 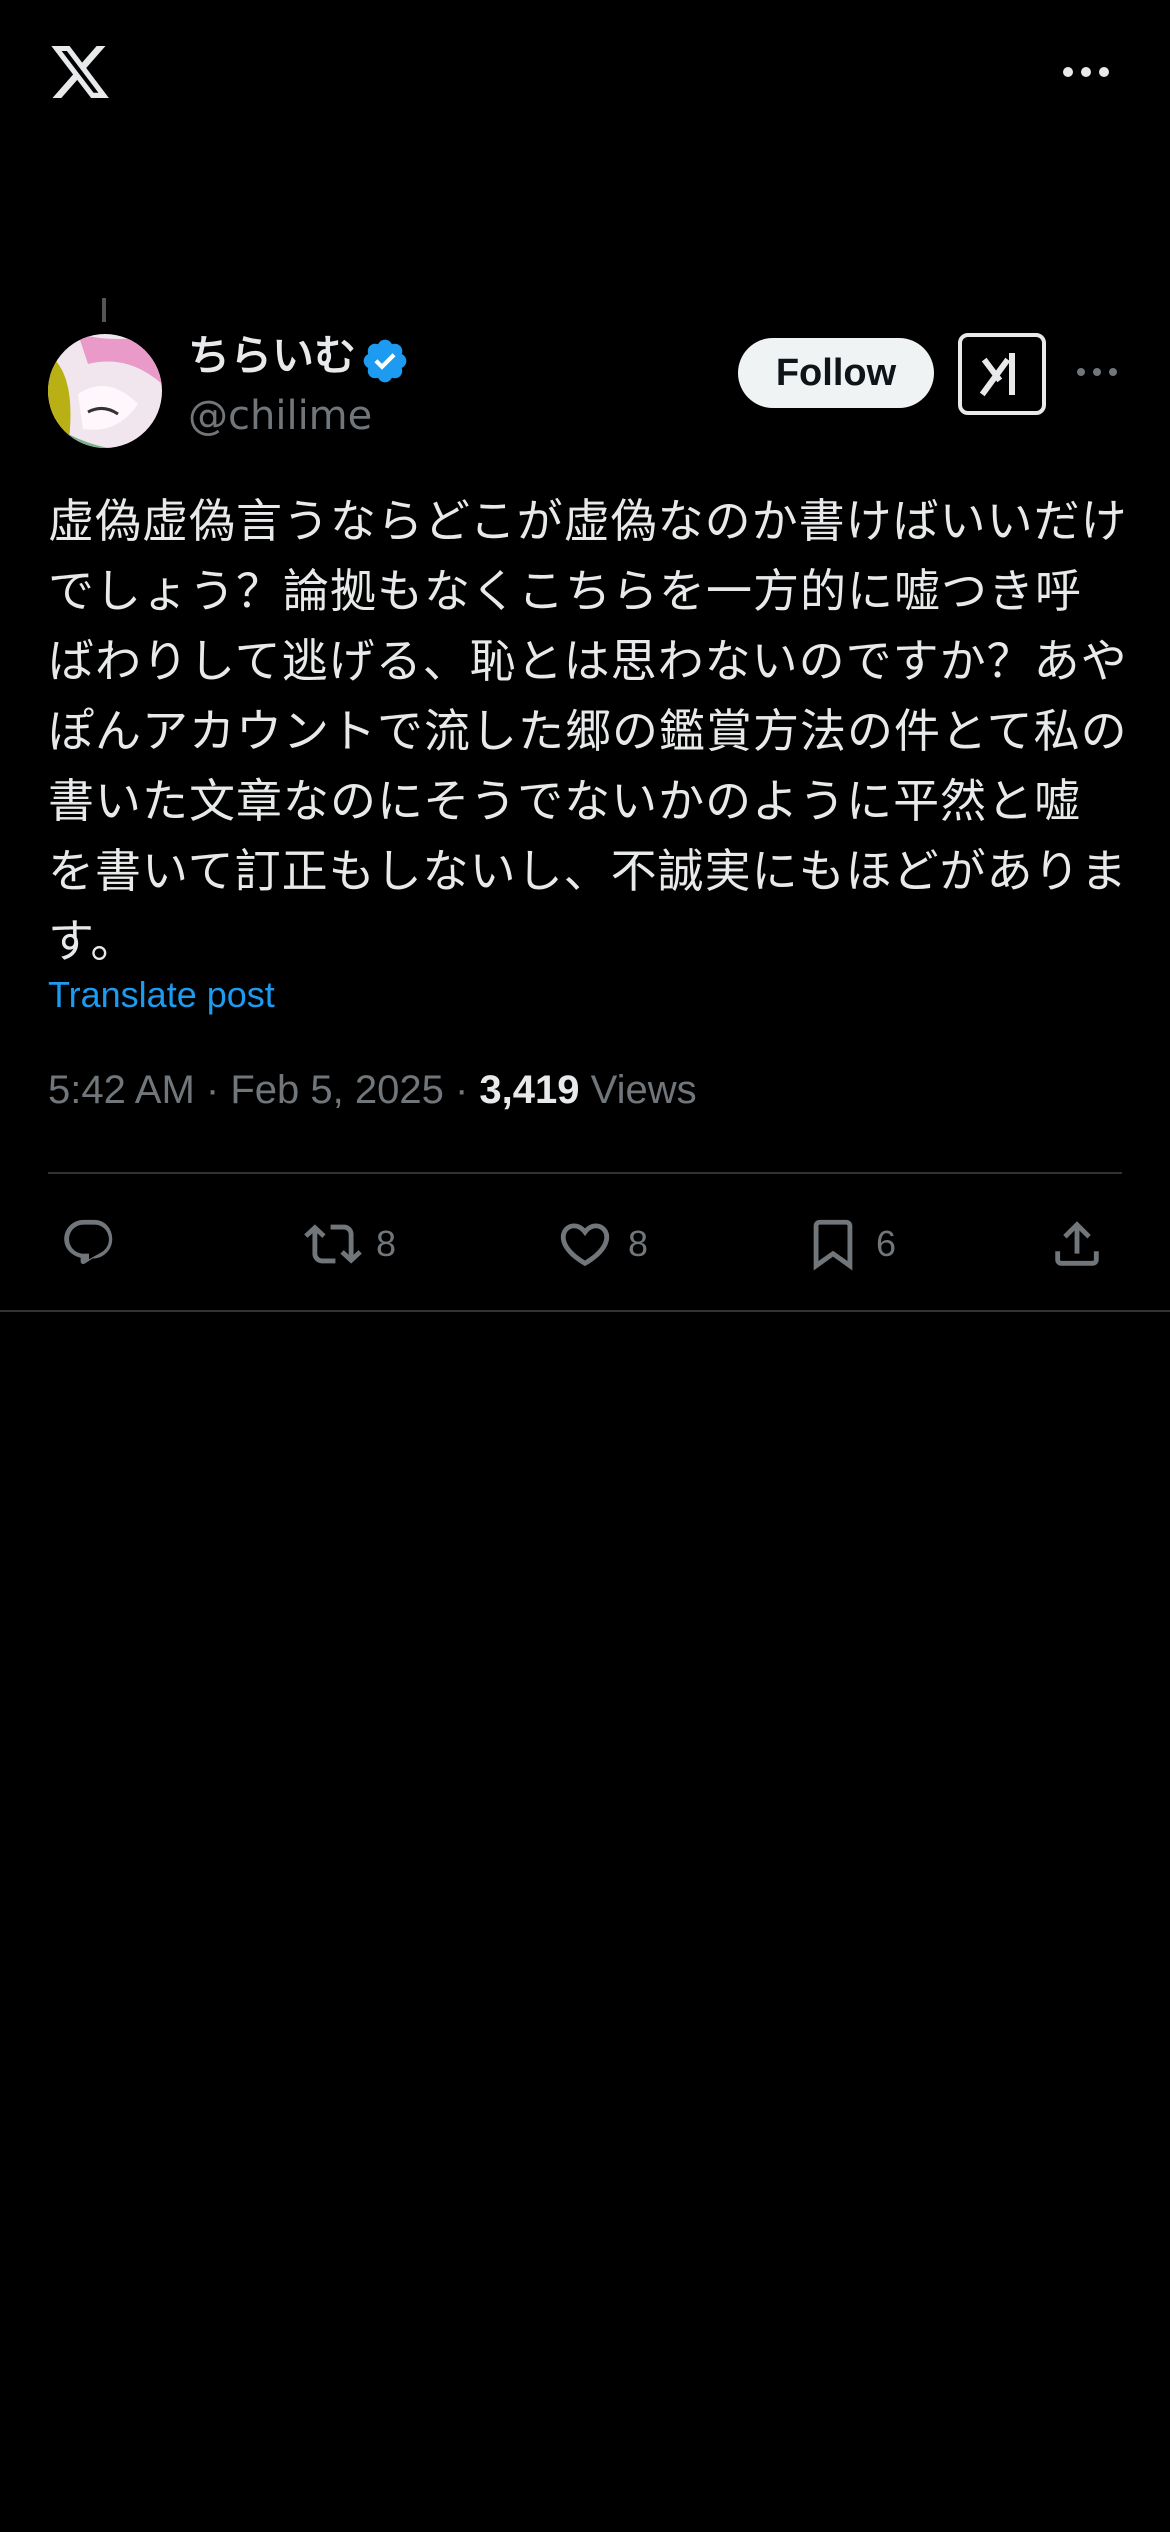 I want to click on grok-button, so click(x=1002, y=374).